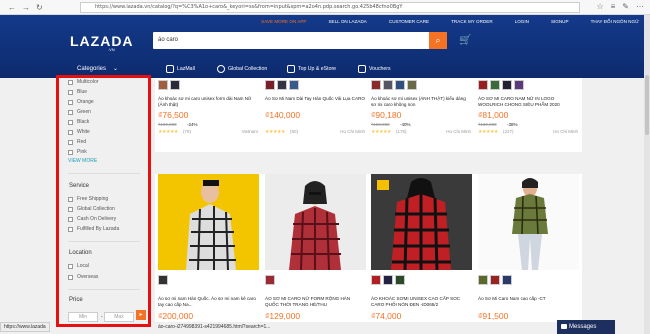  What do you see at coordinates (83, 82) in the screenshot?
I see `filter-color-multicolor: Multicolor` at bounding box center [83, 82].